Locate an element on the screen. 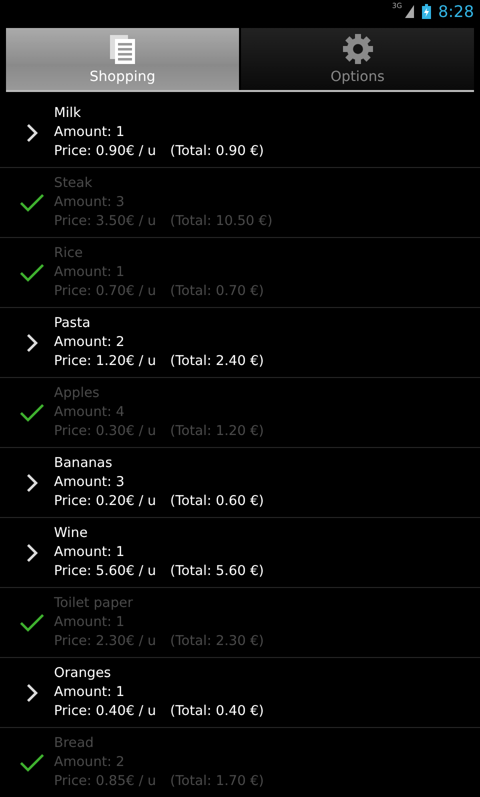  item-total: (Total: 2.40 €) is located at coordinates (217, 361).